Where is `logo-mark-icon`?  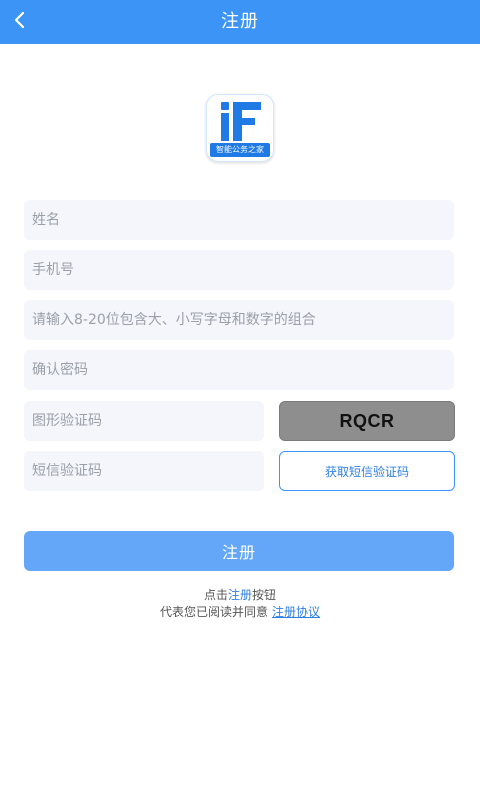
logo-mark-icon is located at coordinates (241, 121).